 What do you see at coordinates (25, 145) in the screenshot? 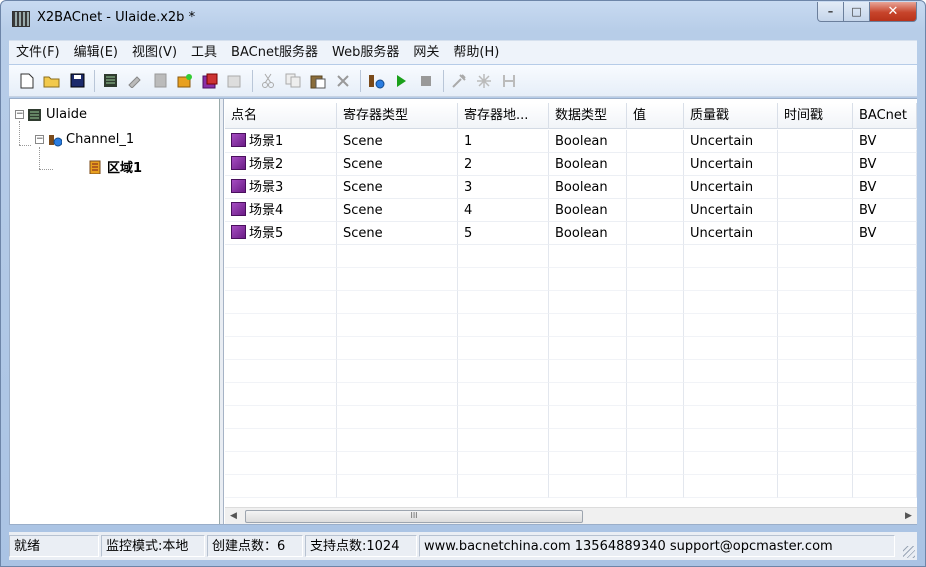
I see `tree-line` at bounding box center [25, 145].